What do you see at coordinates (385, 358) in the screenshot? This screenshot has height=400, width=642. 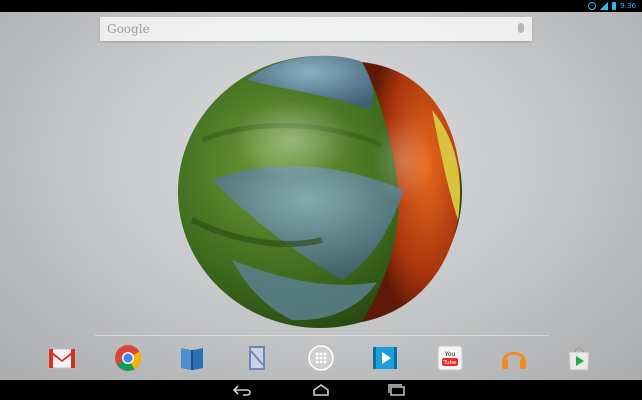 I see `play-movies-icon` at bounding box center [385, 358].